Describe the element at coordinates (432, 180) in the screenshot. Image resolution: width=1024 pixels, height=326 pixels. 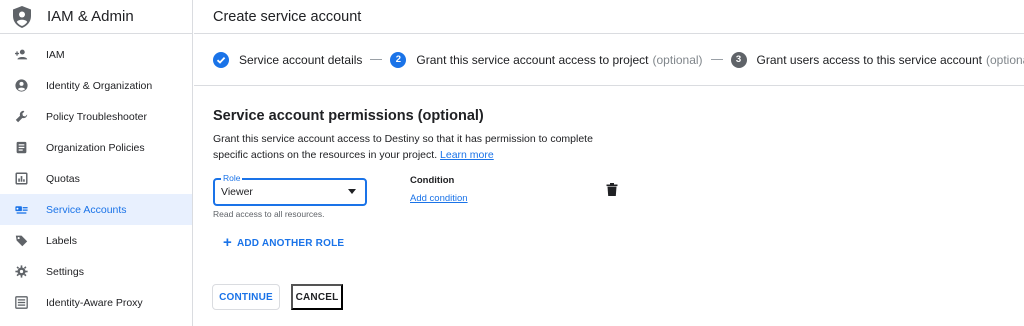
I see `condition-label: Condition` at that location.